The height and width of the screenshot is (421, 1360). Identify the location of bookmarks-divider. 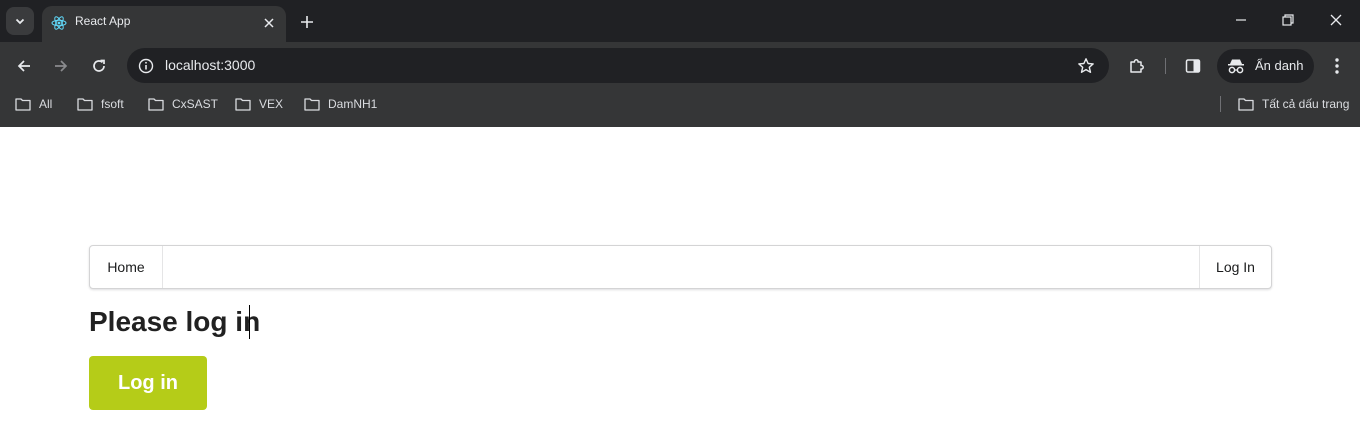
(1220, 104).